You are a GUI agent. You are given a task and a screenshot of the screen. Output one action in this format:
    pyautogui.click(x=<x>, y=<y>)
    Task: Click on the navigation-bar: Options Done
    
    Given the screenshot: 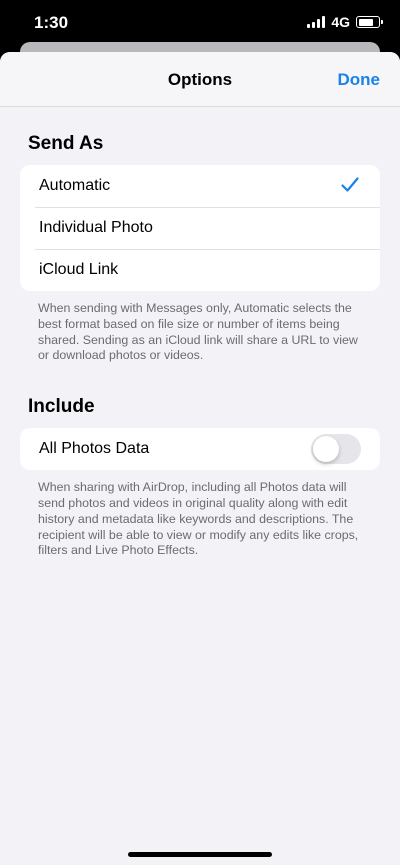 What is the action you would take?
    pyautogui.click(x=200, y=79)
    